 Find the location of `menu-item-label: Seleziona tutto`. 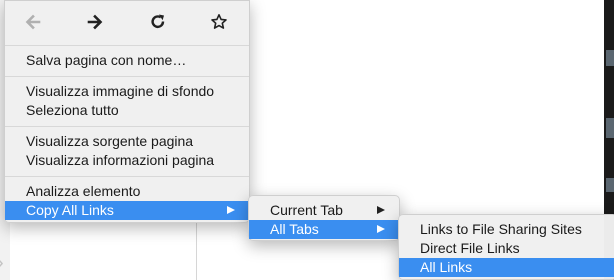

menu-item-label: Seleziona tutto is located at coordinates (72, 110).